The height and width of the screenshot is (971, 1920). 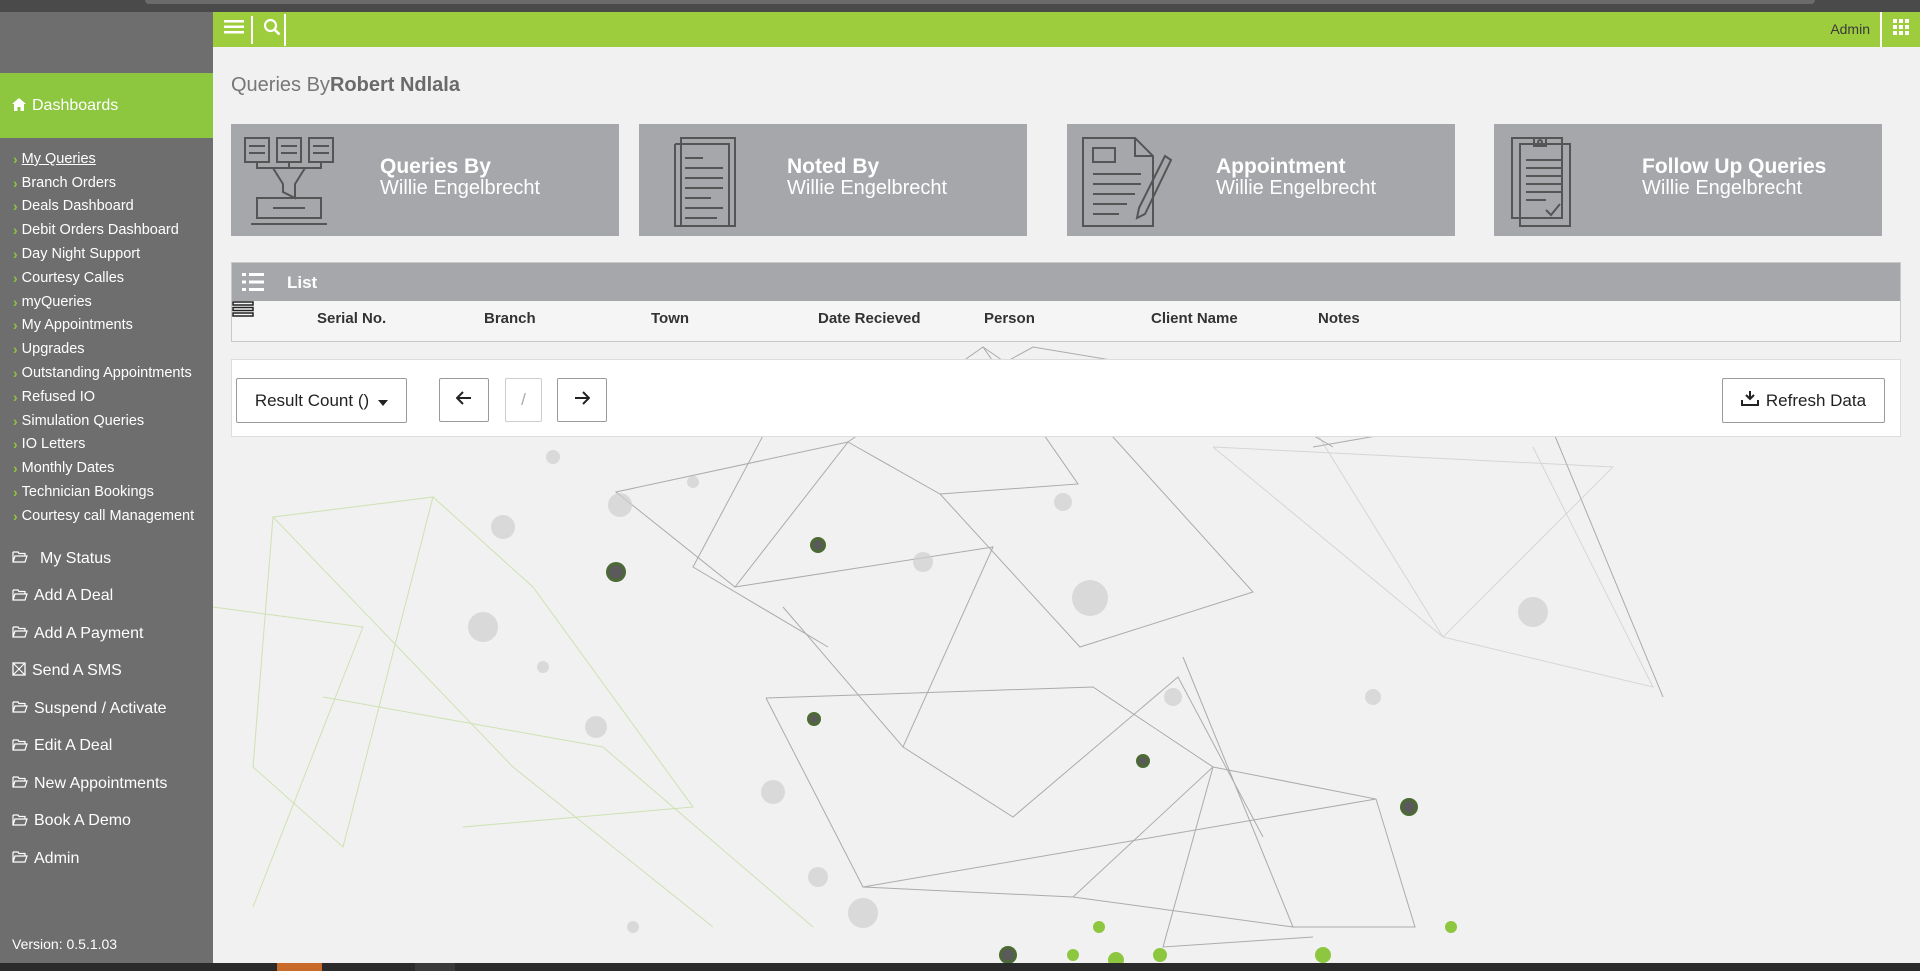 What do you see at coordinates (106, 278) in the screenshot?
I see `sidebar-item-courtesy-calles: › Courtesy Calles` at bounding box center [106, 278].